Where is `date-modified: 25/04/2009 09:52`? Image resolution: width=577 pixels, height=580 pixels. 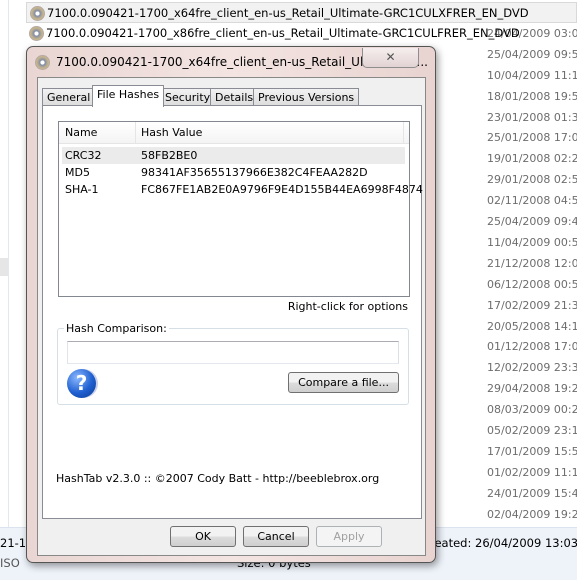 date-modified: 25/04/2009 09:52 is located at coordinates (532, 54).